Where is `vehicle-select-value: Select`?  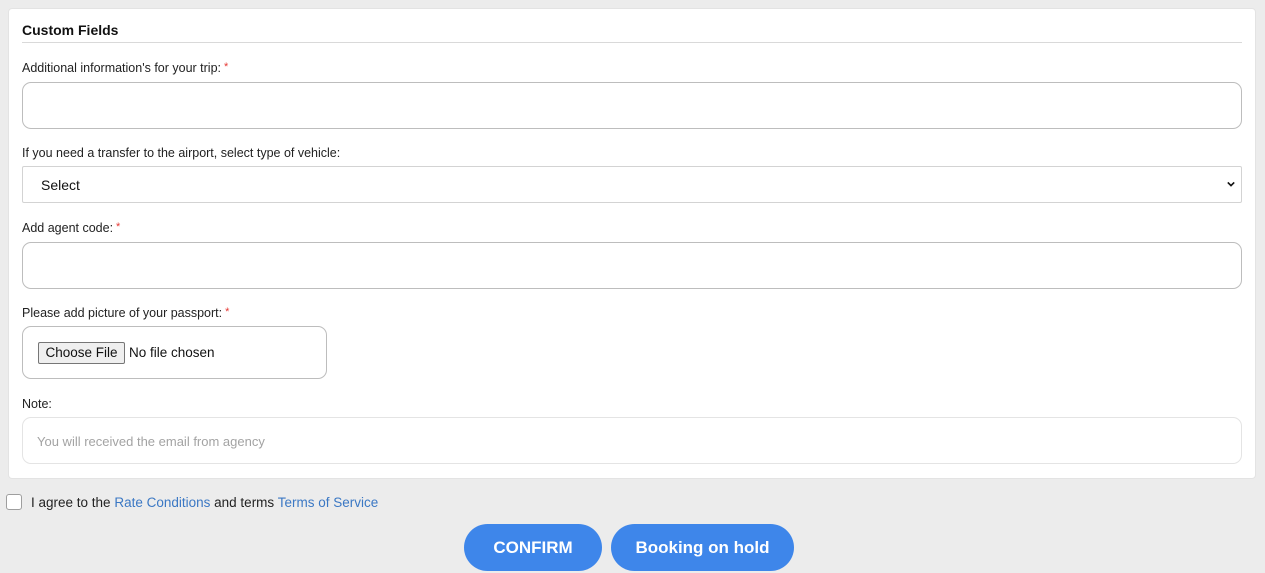 vehicle-select-value: Select is located at coordinates (60, 185).